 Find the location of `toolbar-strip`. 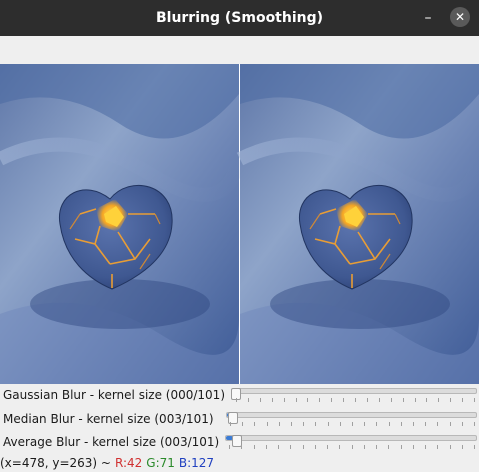

toolbar-strip is located at coordinates (239, 50).